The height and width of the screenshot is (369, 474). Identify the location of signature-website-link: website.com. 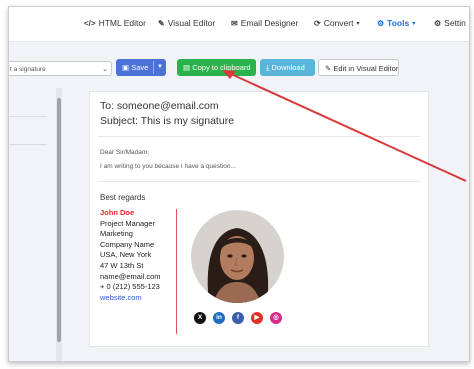
(130, 298).